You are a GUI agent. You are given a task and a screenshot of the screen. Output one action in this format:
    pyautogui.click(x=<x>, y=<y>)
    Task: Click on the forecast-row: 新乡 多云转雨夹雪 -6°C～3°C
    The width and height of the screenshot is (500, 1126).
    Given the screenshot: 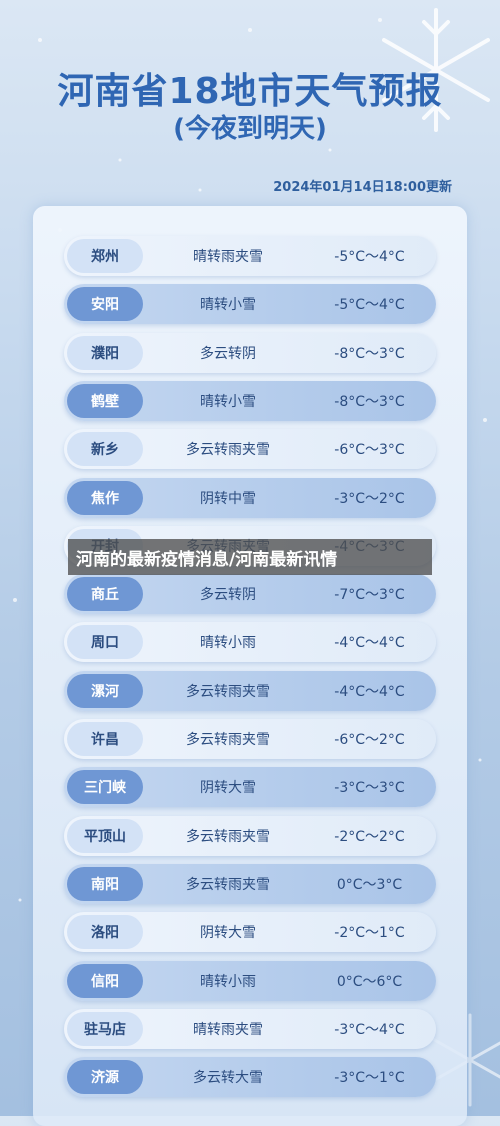 What is the action you would take?
    pyautogui.click(x=250, y=449)
    